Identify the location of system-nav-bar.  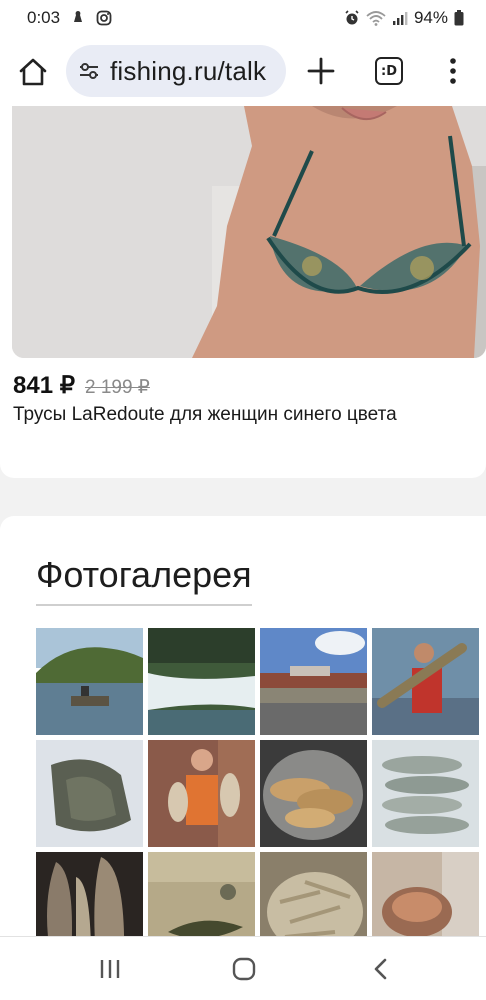
(243, 968).